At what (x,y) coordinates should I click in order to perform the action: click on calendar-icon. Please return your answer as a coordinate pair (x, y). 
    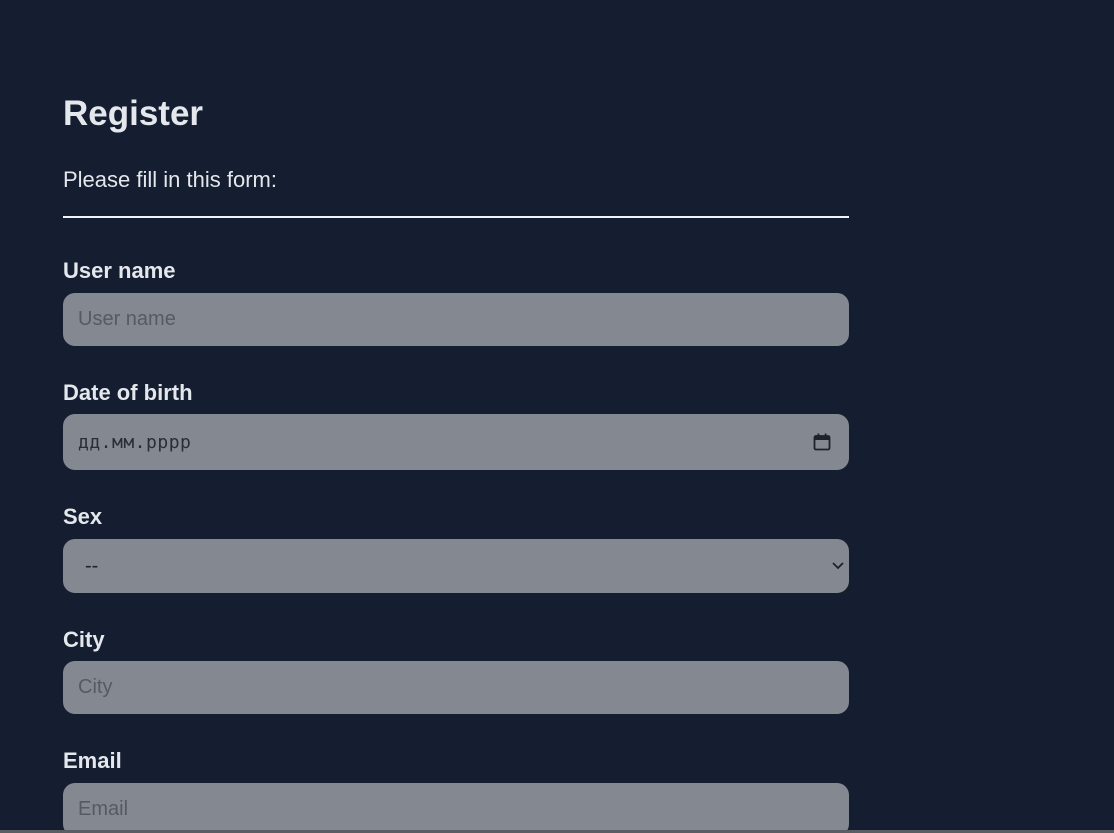
    Looking at the image, I should click on (822, 442).